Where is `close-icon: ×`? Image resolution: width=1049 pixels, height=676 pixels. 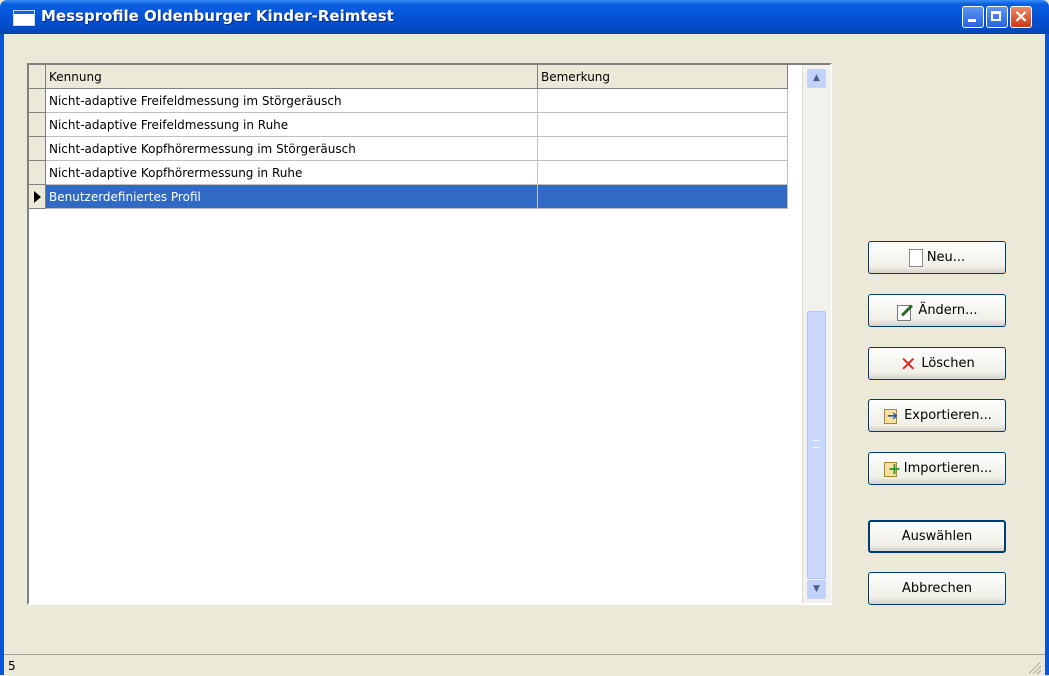
close-icon: × is located at coordinates (1021, 16).